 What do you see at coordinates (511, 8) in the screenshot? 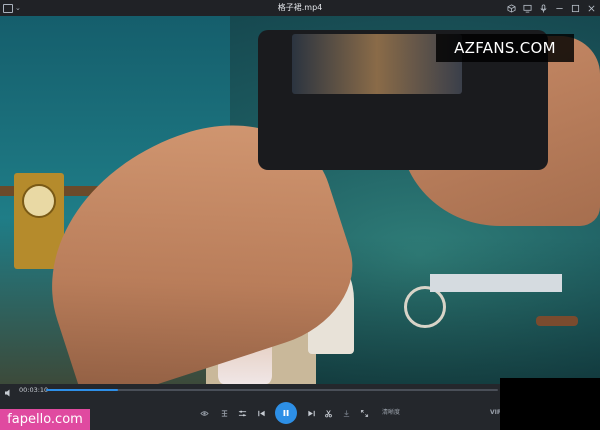
I see `cube-icon` at bounding box center [511, 8].